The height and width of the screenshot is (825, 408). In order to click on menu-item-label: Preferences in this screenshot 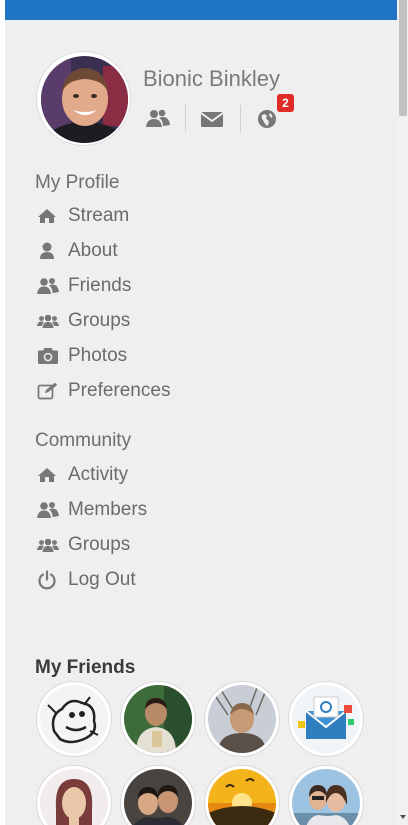, I will do `click(119, 390)`.